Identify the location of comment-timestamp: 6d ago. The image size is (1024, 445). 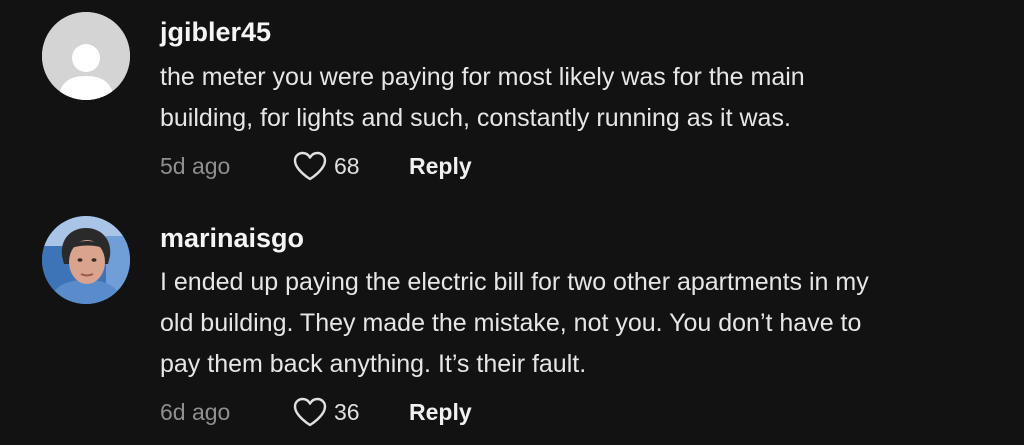
(195, 411).